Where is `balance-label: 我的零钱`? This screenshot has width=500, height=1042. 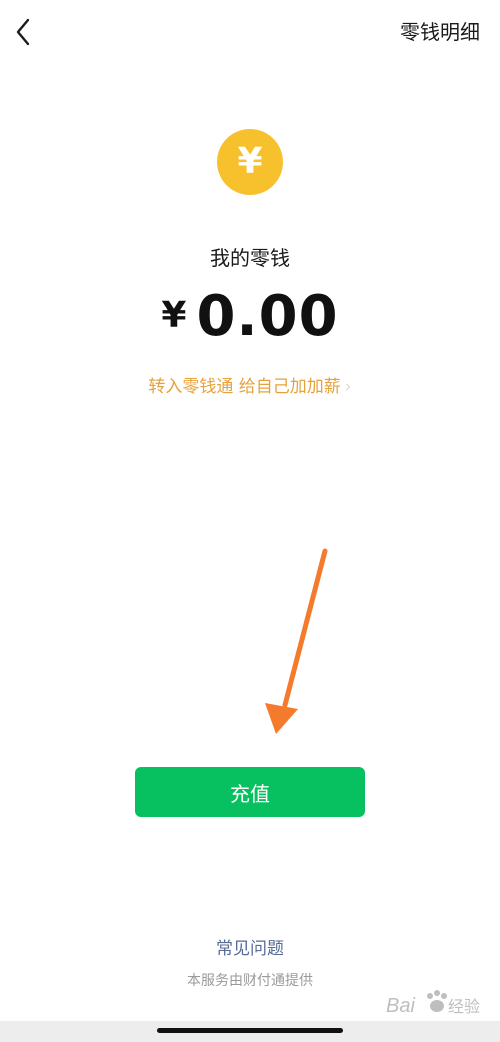 balance-label: 我的零钱 is located at coordinates (250, 258).